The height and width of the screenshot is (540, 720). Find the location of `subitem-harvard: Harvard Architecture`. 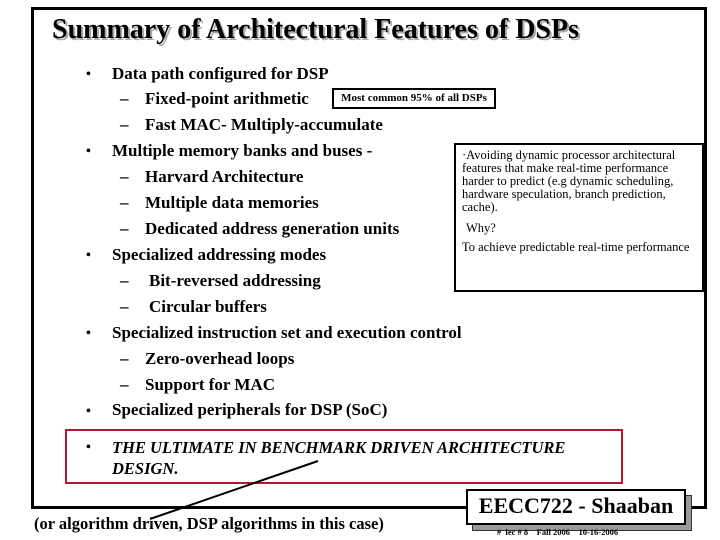

subitem-harvard: Harvard Architecture is located at coordinates (224, 176).